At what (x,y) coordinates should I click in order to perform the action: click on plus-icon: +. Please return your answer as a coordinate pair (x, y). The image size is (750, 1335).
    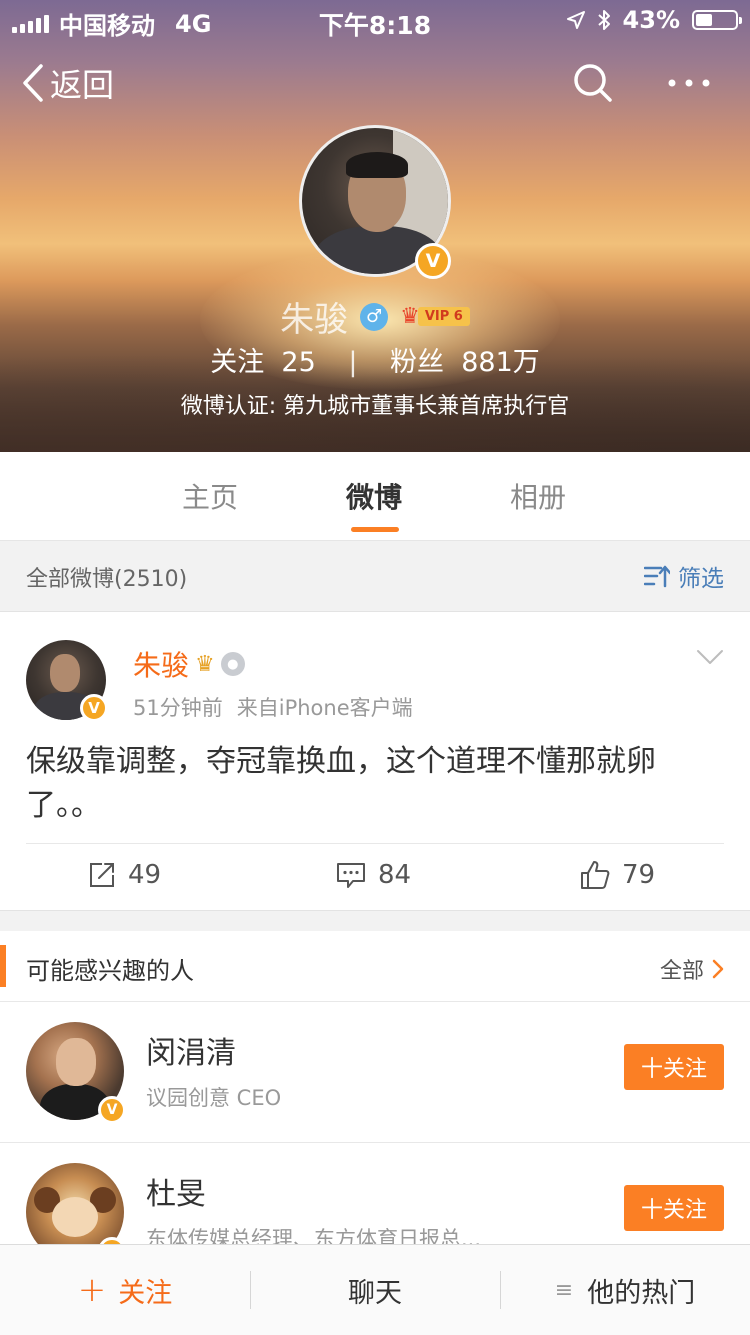
    Looking at the image, I should click on (92, 1290).